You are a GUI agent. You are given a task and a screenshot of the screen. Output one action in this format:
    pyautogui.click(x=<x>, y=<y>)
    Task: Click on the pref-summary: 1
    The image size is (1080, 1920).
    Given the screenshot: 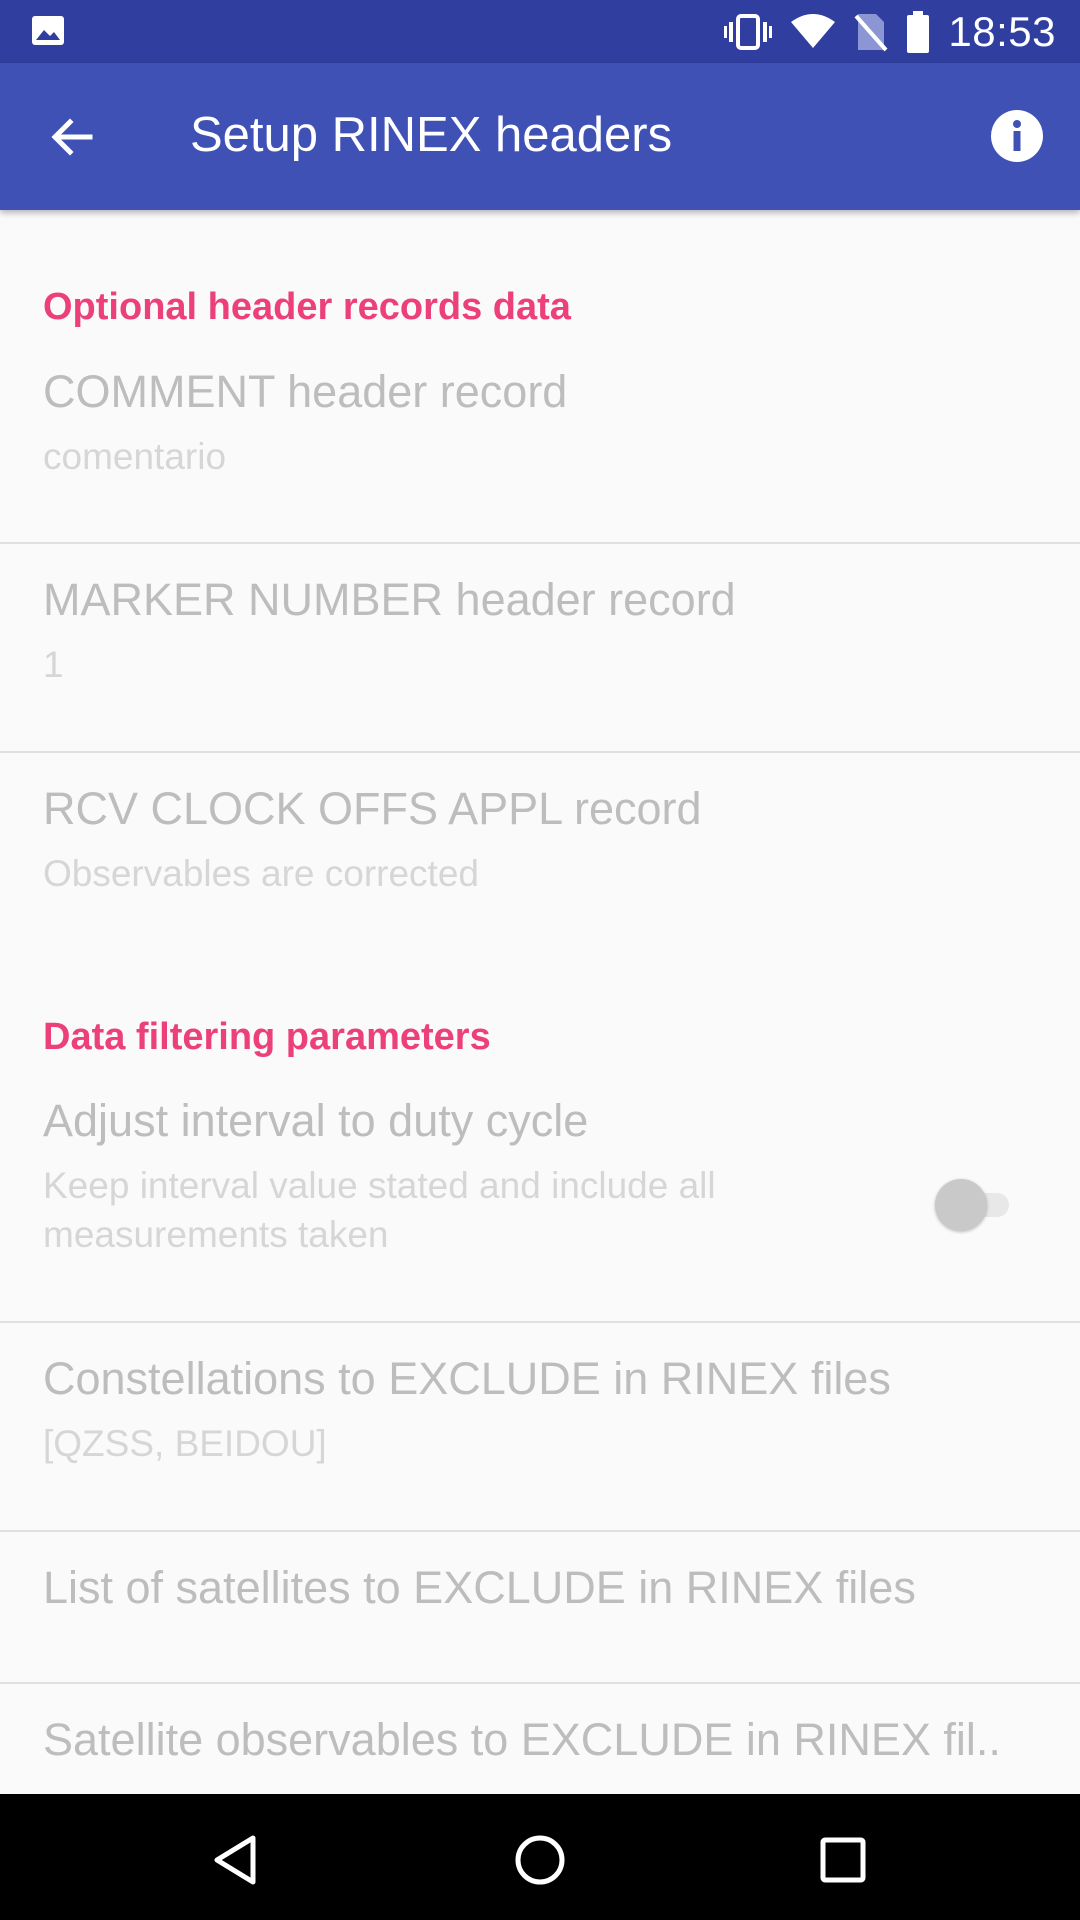 What is the action you would take?
    pyautogui.click(x=53, y=664)
    